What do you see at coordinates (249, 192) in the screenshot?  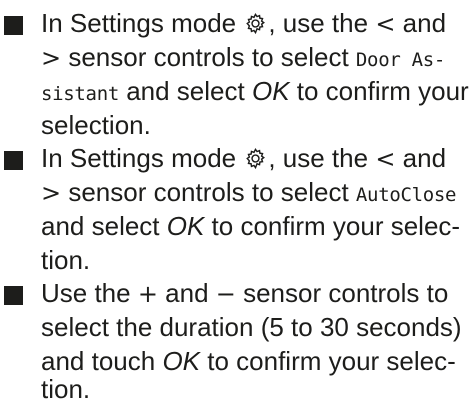 I see `text-line: > sensor controls to select AutoClose` at bounding box center [249, 192].